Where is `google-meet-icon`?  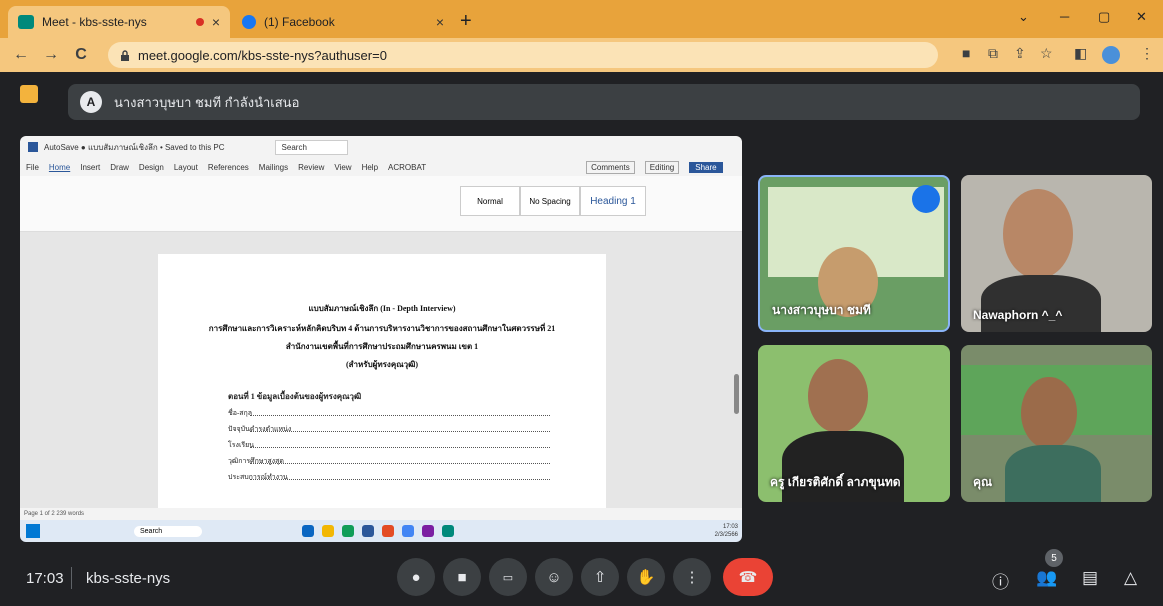 google-meet-icon is located at coordinates (26, 22).